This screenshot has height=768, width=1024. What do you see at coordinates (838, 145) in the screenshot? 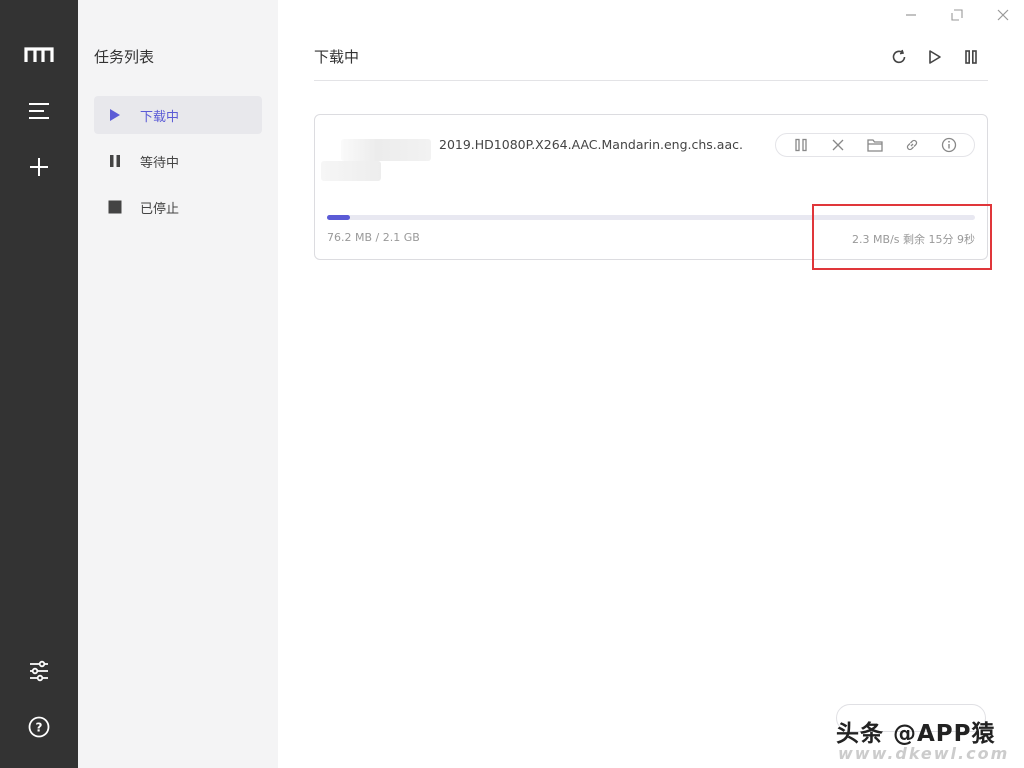
I see `delete-icon` at bounding box center [838, 145].